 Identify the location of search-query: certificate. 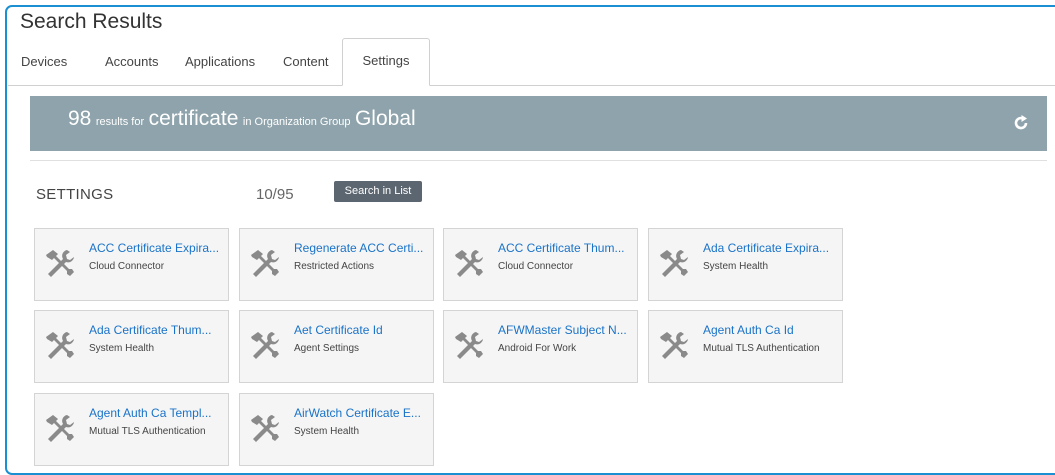
(193, 118).